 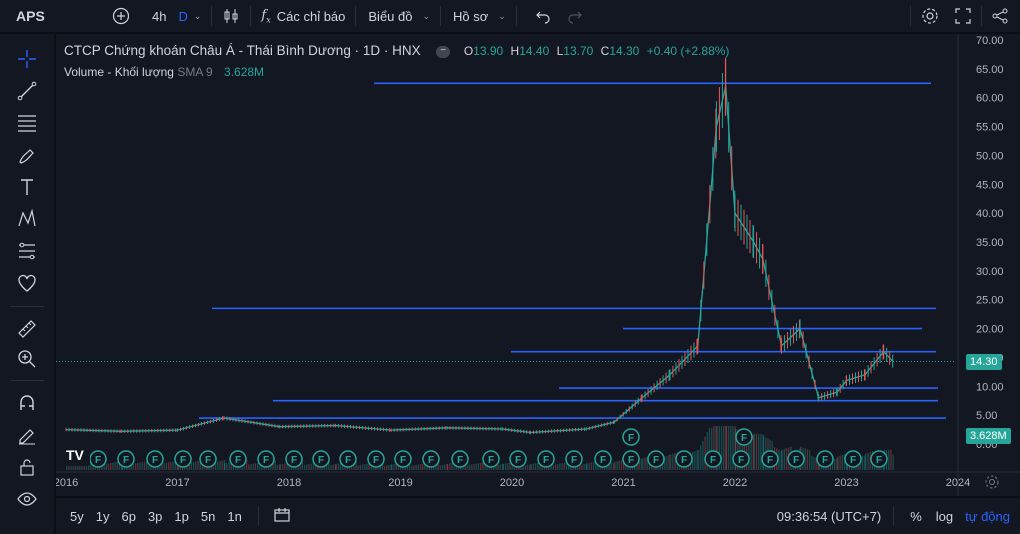 I want to click on chart-menu-dropdown: Biểu đồ ⌄, so click(x=398, y=16).